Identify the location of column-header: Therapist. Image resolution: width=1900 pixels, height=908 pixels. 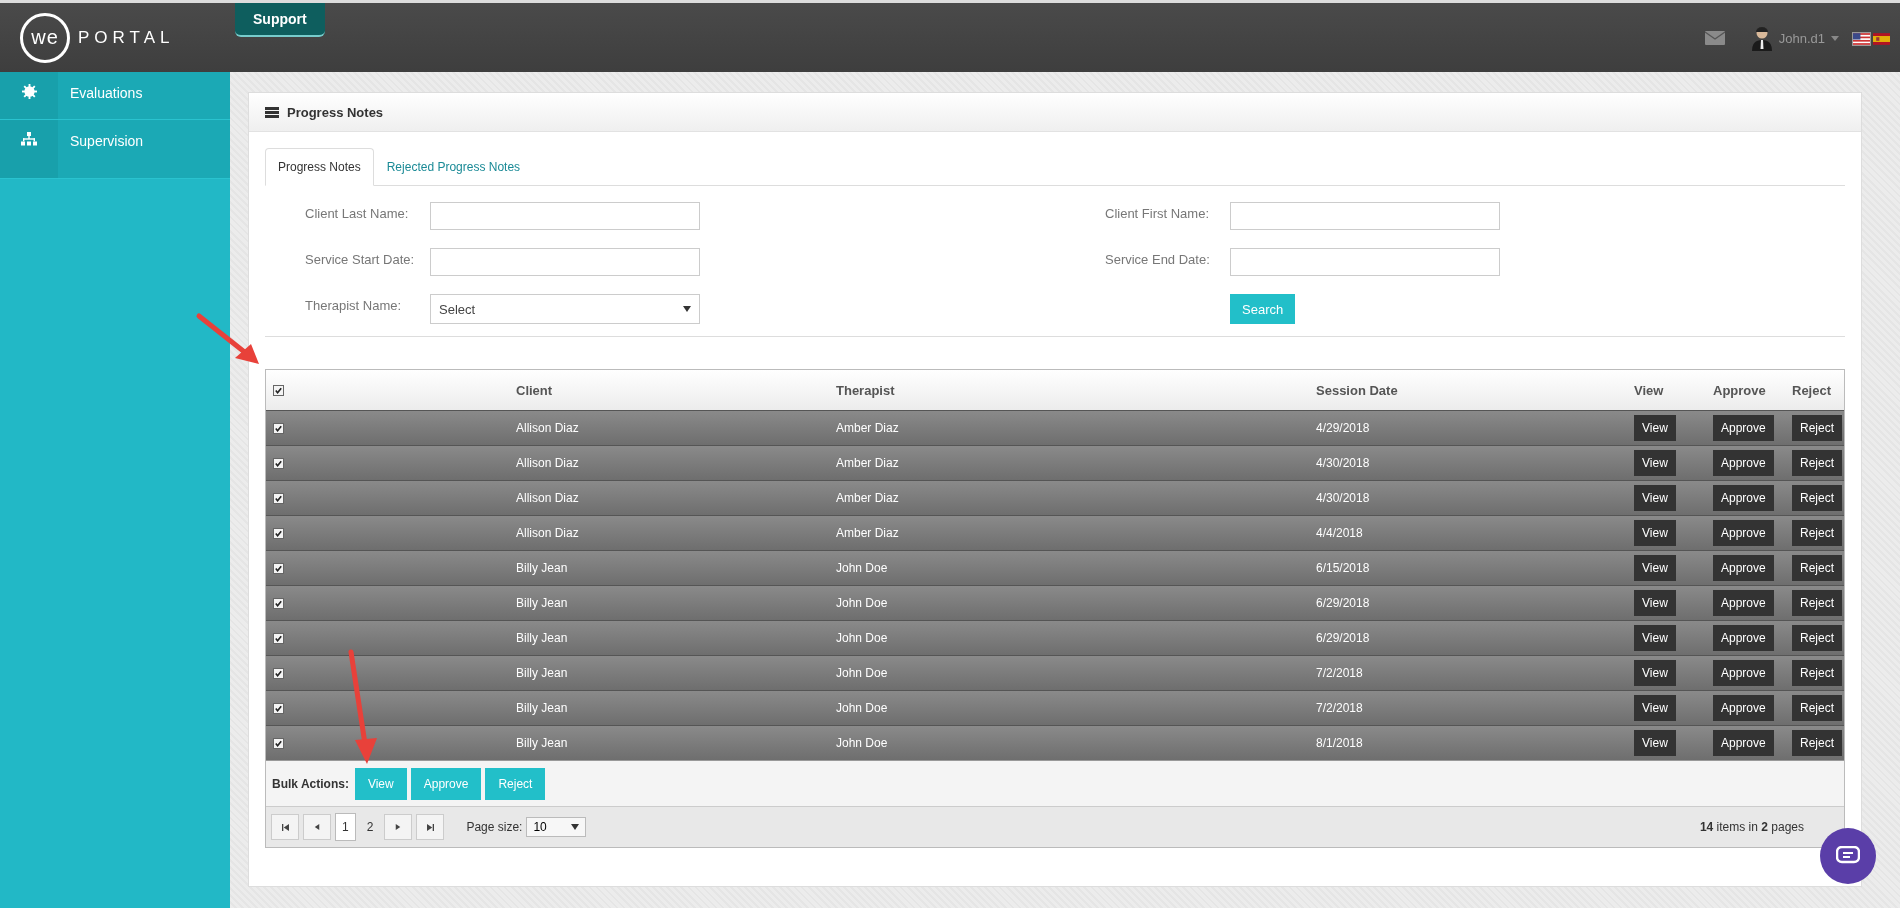
(865, 390).